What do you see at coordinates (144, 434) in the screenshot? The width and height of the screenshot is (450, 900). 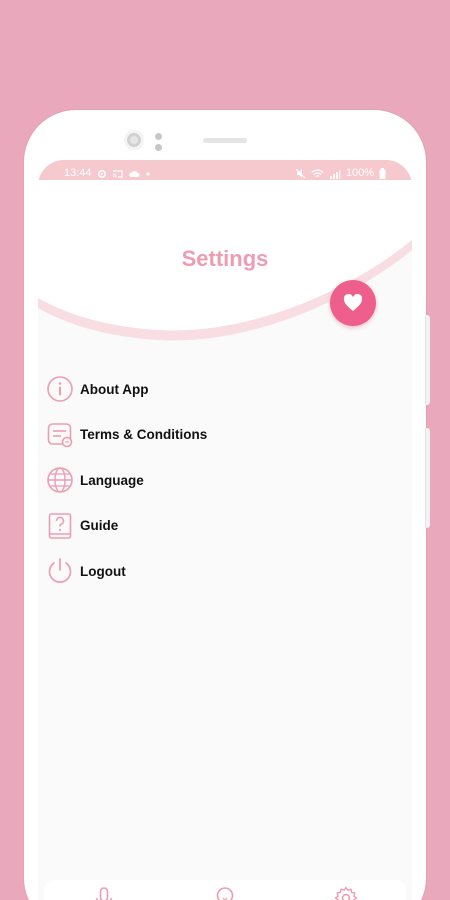 I see `menu-item-label: Terms & Conditions` at bounding box center [144, 434].